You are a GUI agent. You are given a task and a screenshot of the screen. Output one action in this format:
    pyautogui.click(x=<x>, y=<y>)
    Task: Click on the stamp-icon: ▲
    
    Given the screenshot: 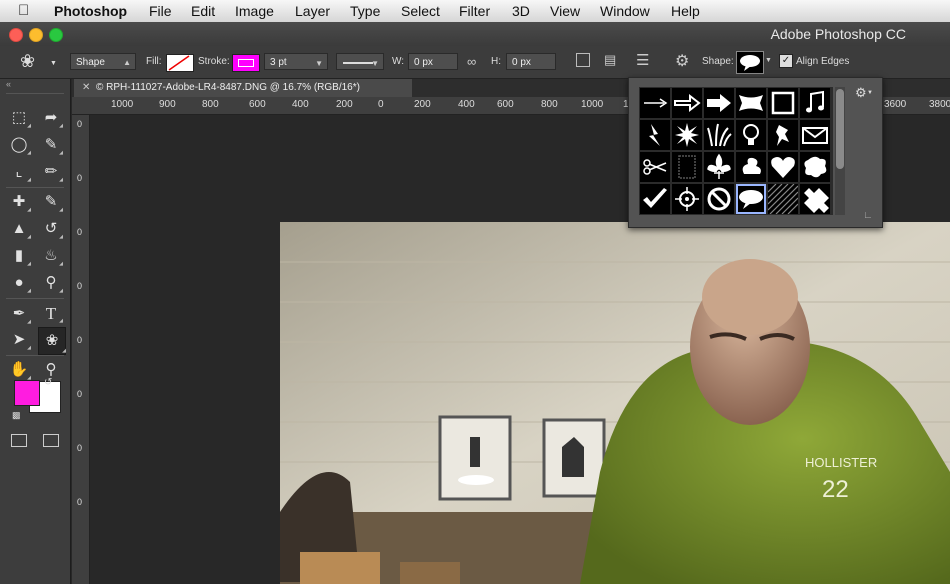 What is the action you would take?
    pyautogui.click(x=19, y=228)
    